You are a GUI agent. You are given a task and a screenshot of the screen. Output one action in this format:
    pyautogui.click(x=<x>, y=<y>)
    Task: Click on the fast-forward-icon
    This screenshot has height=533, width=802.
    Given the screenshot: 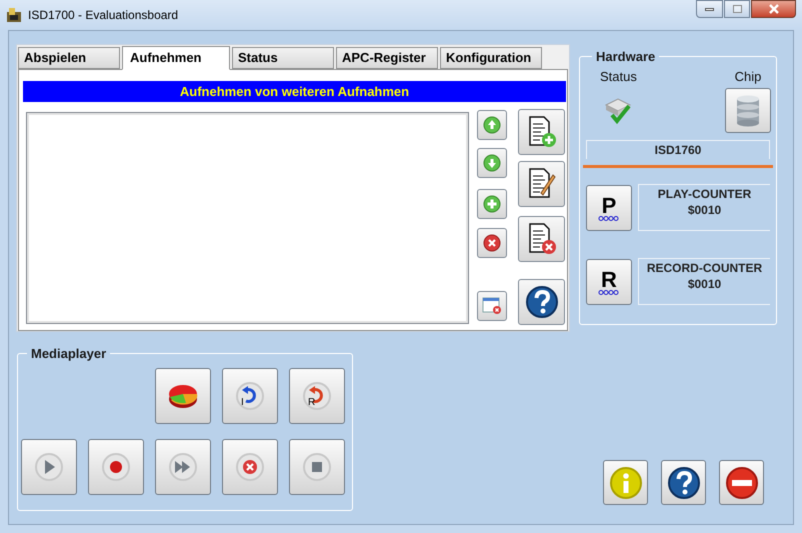 What is the action you would take?
    pyautogui.click(x=183, y=467)
    